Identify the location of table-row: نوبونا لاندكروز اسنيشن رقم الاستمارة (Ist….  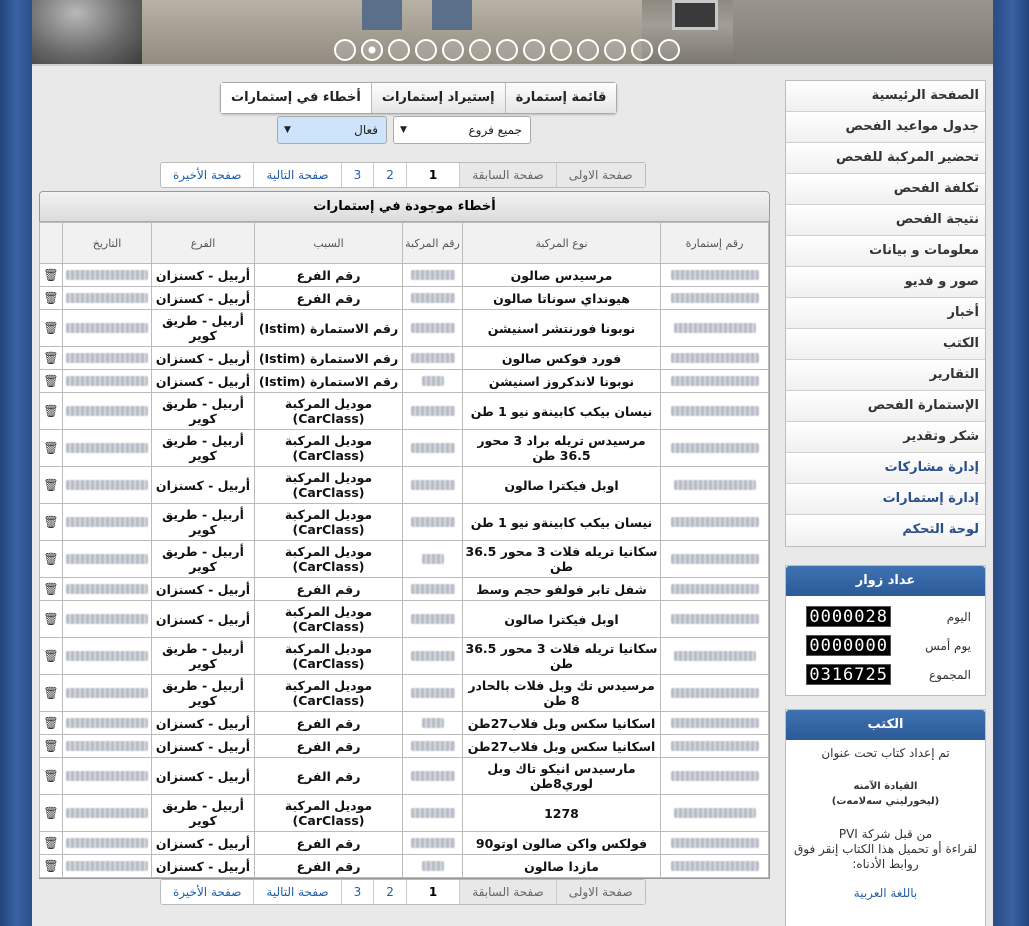
(404, 381).